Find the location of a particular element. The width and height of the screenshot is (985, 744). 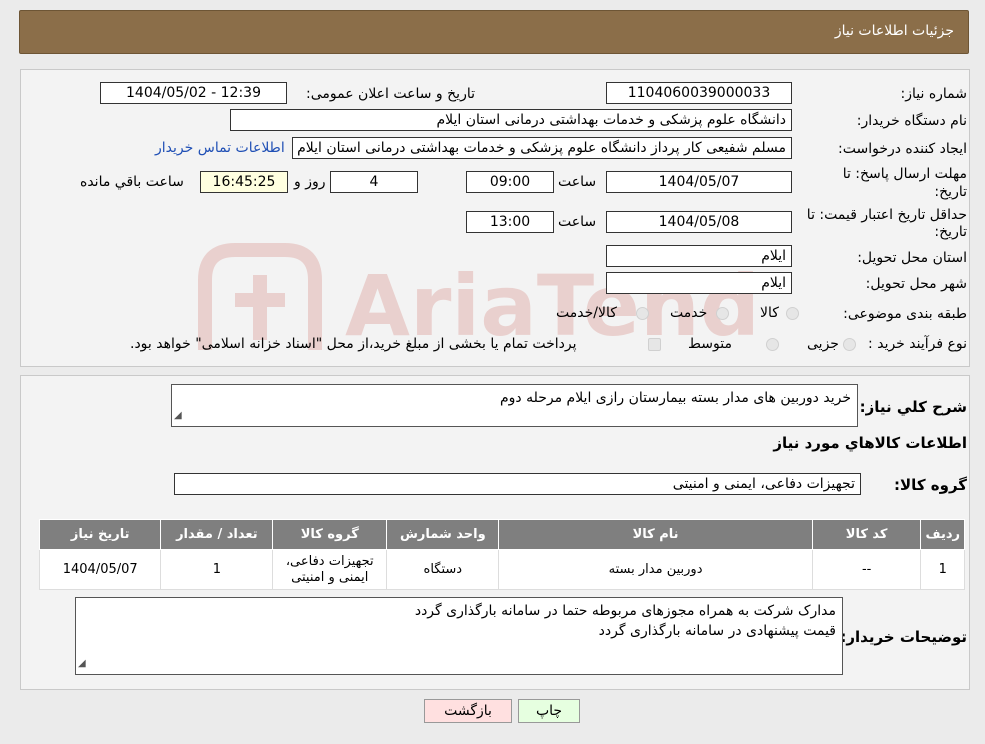

buyer-contact-link: اطلاعات تماس خریدار is located at coordinates (220, 148).